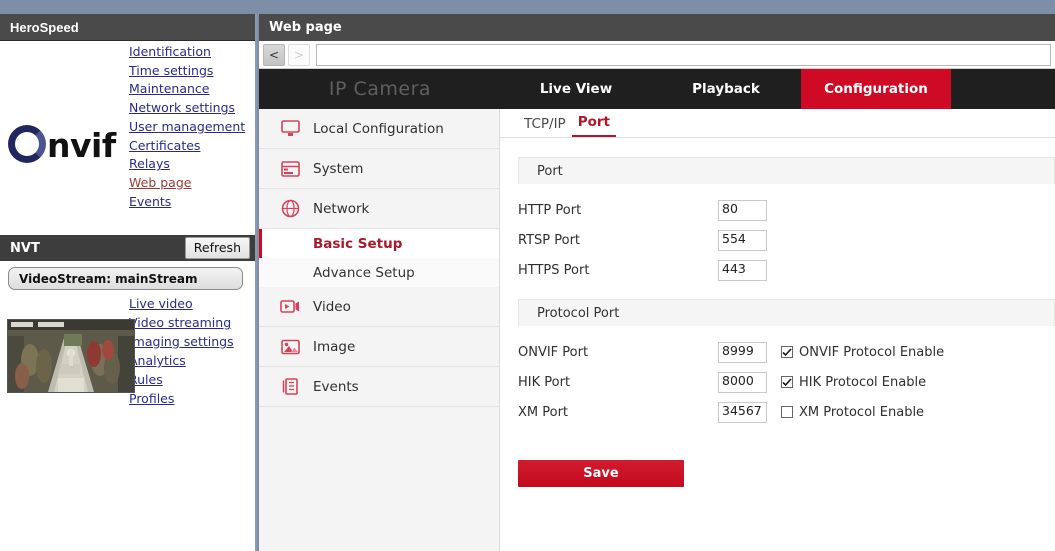  What do you see at coordinates (290, 307) in the screenshot?
I see `video-icon` at bounding box center [290, 307].